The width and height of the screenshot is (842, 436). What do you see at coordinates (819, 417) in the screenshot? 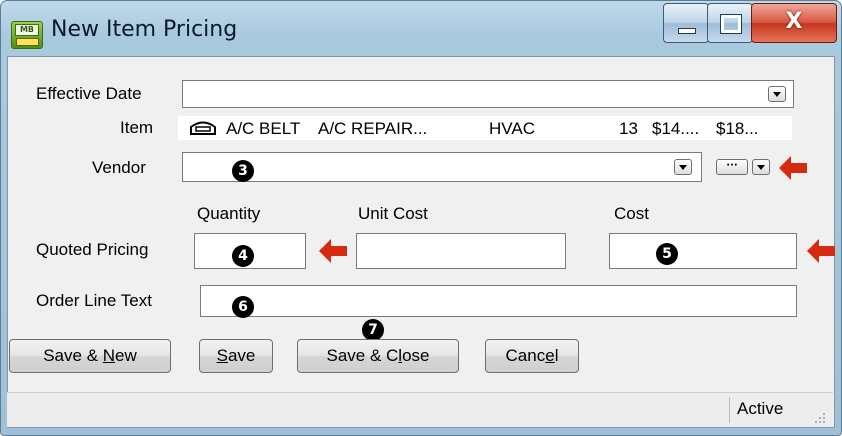
I see `resize-grip-icon` at bounding box center [819, 417].